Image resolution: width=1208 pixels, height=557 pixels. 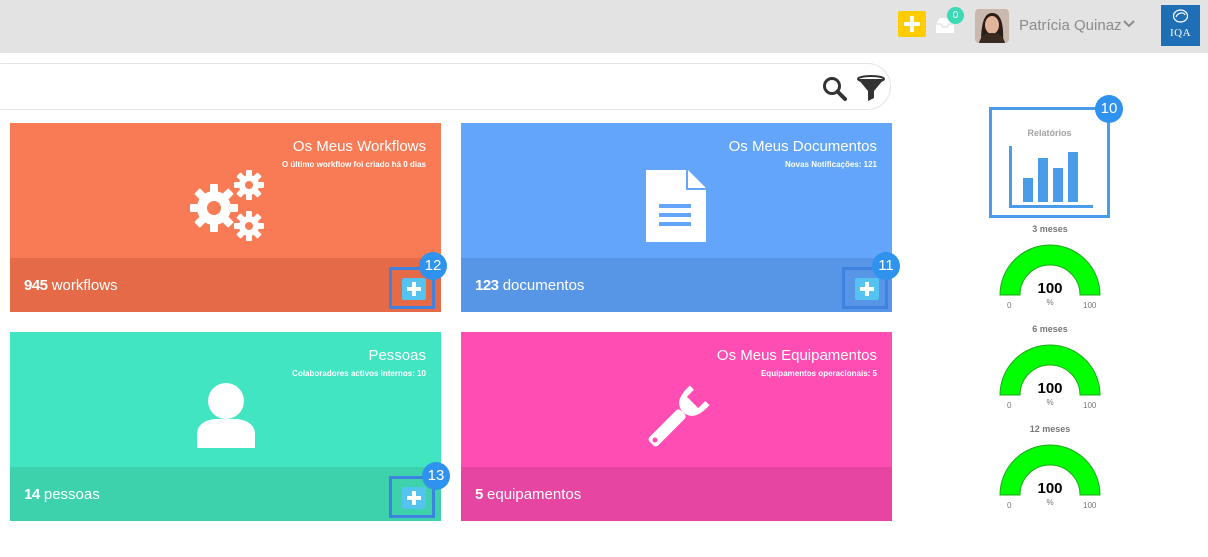 What do you see at coordinates (393, 88) in the screenshot?
I see `search-input` at bounding box center [393, 88].